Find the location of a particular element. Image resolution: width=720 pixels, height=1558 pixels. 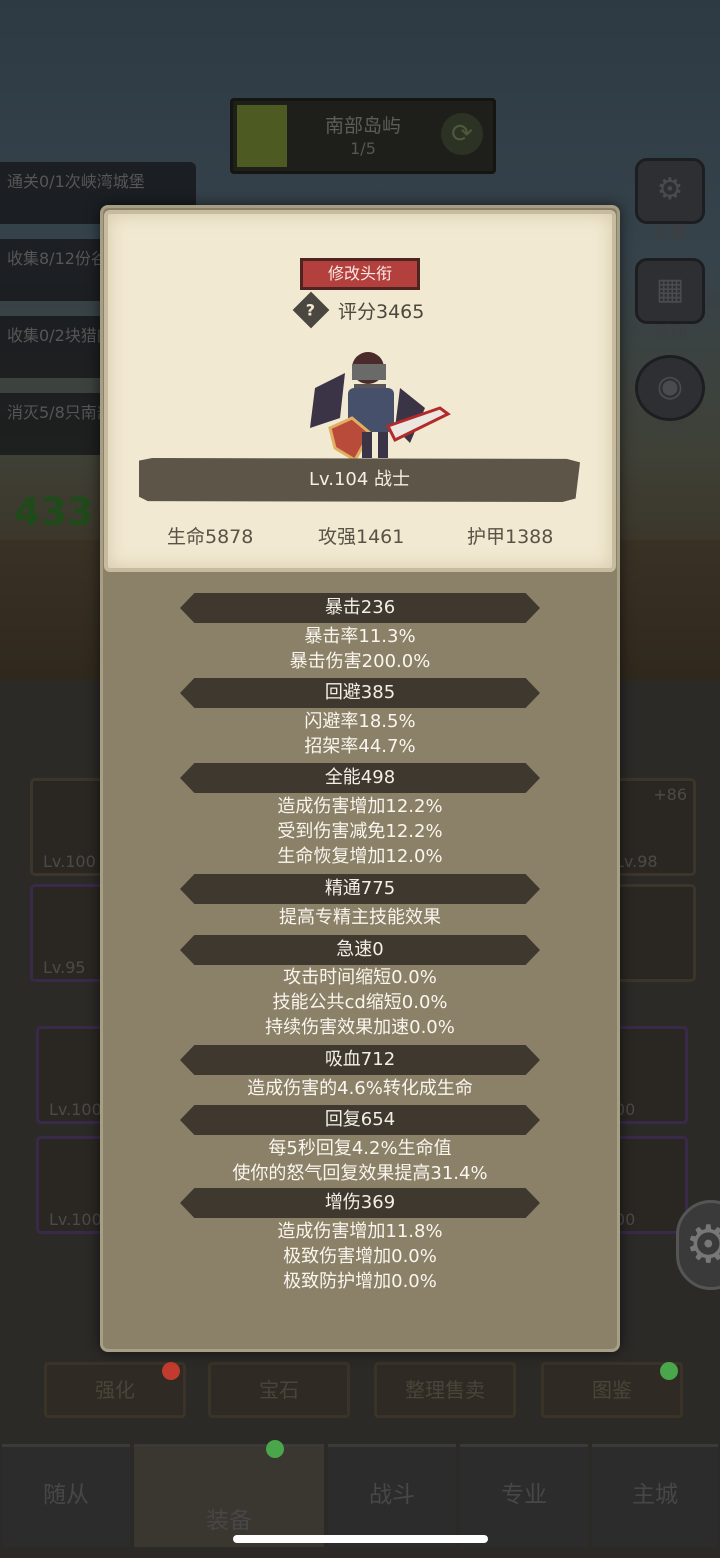

stat-line: 每5秒回复4.2%生命值 is located at coordinates (360, 1148).